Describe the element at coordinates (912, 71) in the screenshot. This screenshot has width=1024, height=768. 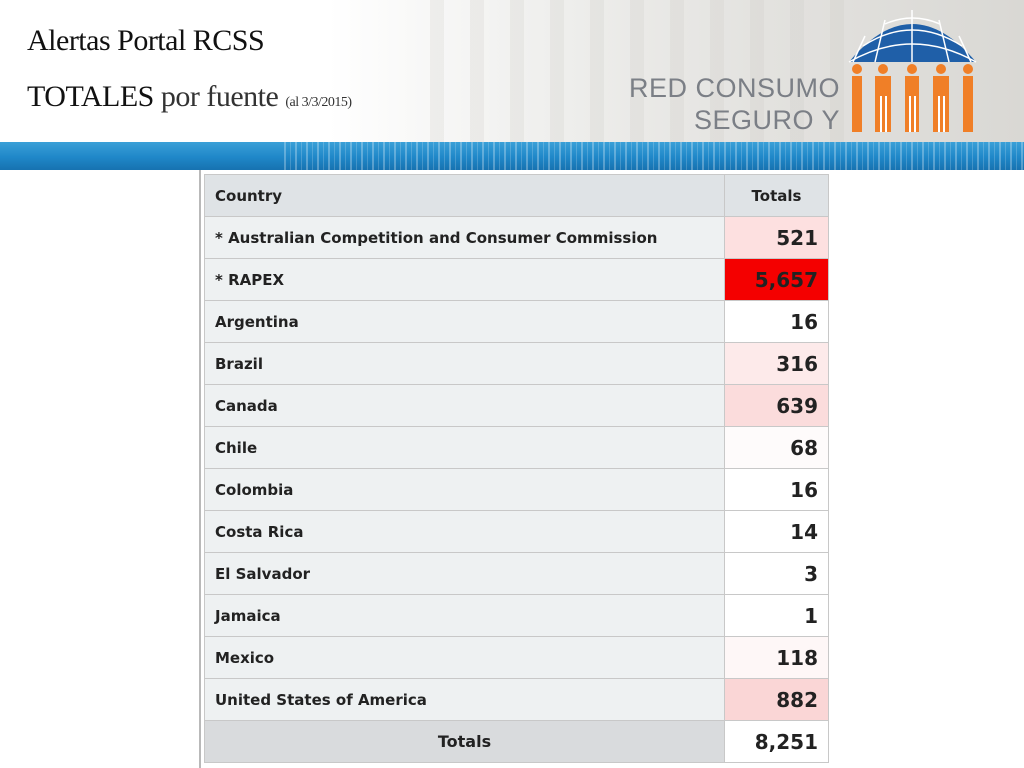
I see `rcss-logo-icon` at that location.